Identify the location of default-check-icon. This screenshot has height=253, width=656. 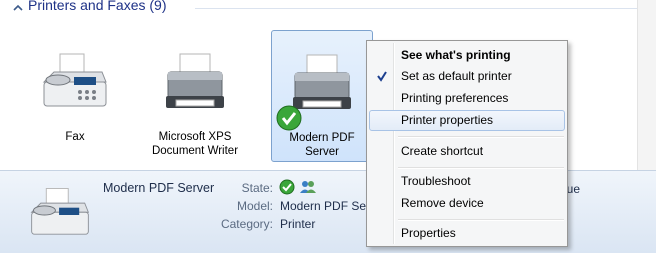
(289, 118).